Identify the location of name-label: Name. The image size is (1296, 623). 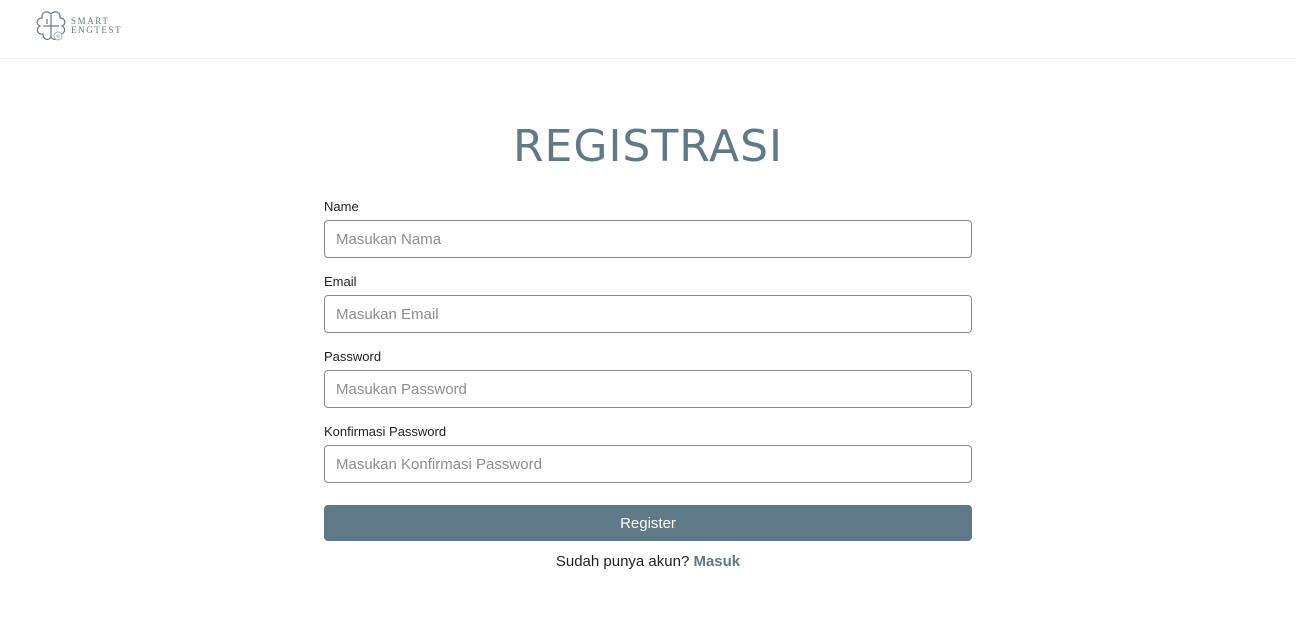
(341, 206).